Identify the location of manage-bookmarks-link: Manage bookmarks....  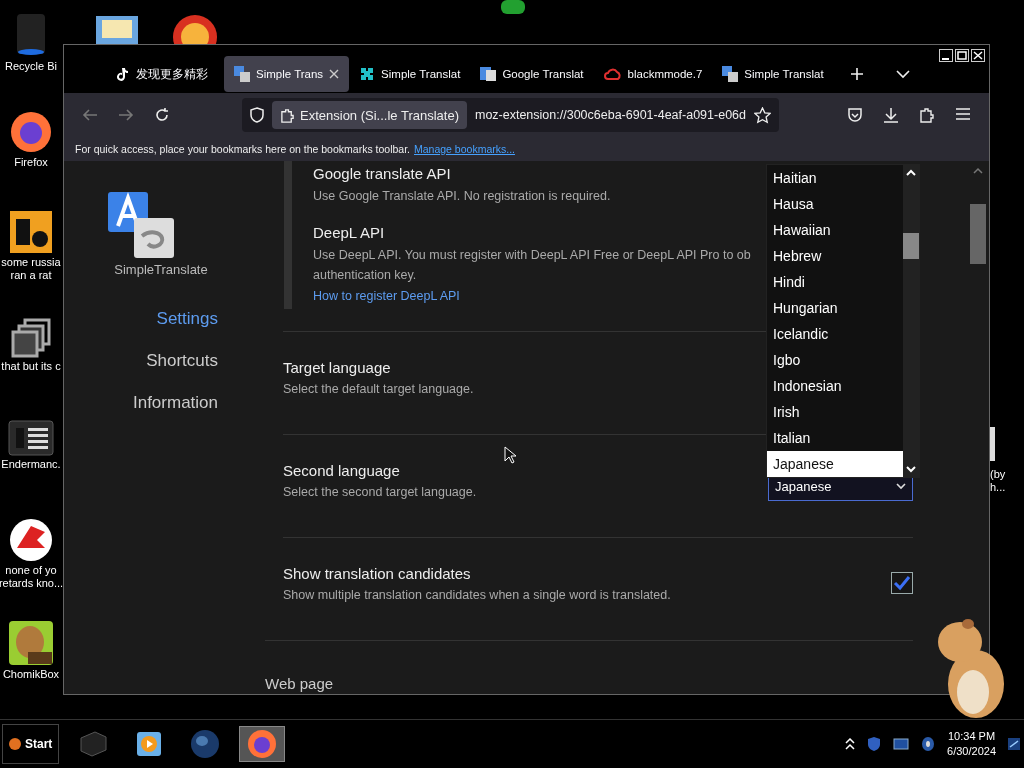
(464, 149).